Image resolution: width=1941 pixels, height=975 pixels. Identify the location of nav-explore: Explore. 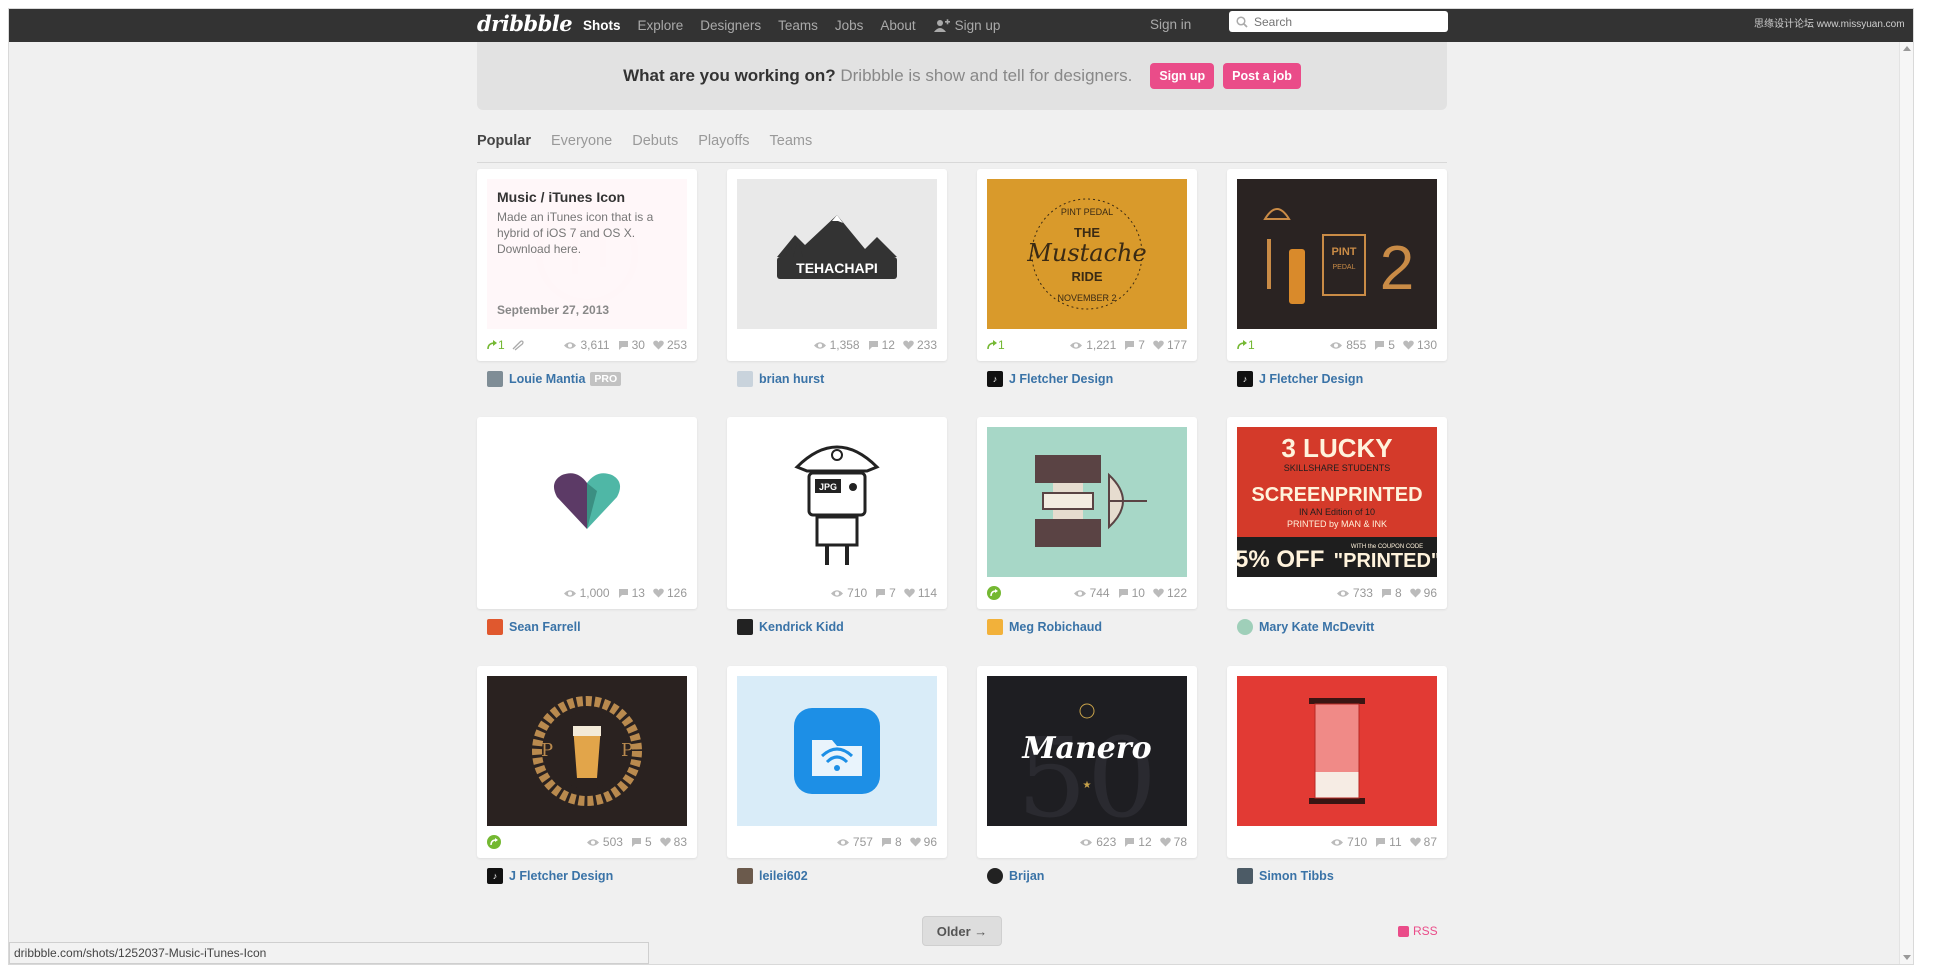
(661, 25).